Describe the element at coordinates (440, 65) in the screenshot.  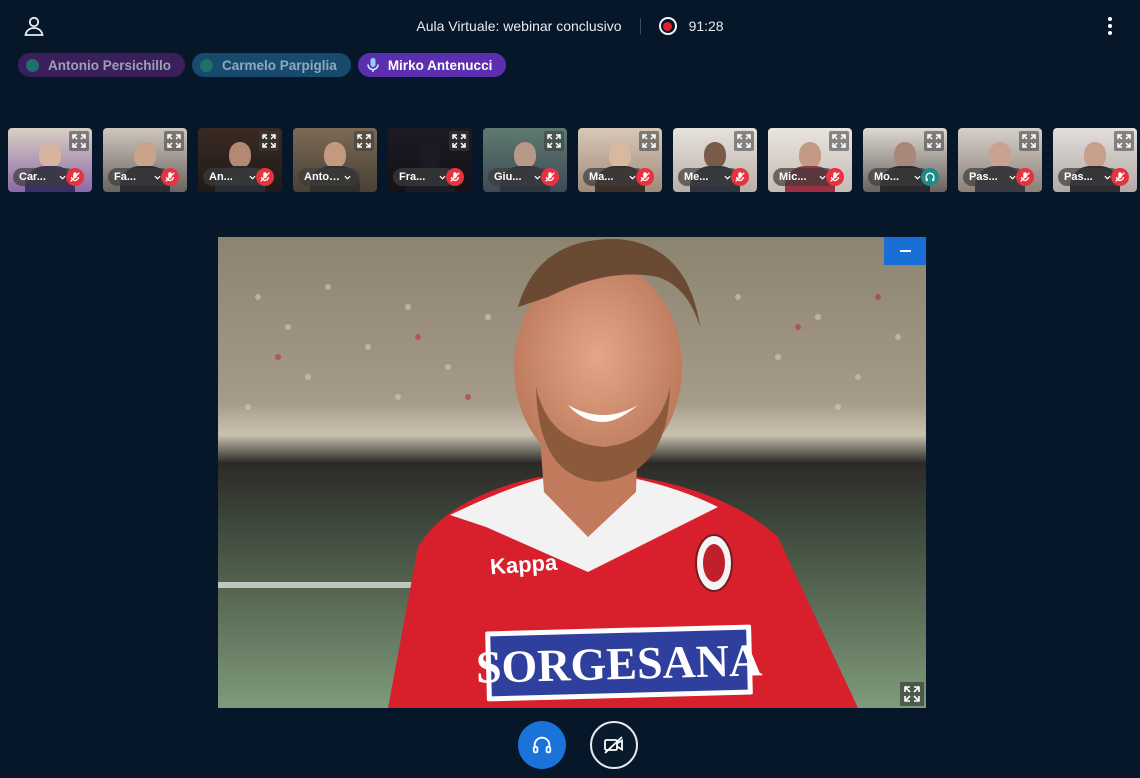
I see `talker-name: Mirko Antenucci` at that location.